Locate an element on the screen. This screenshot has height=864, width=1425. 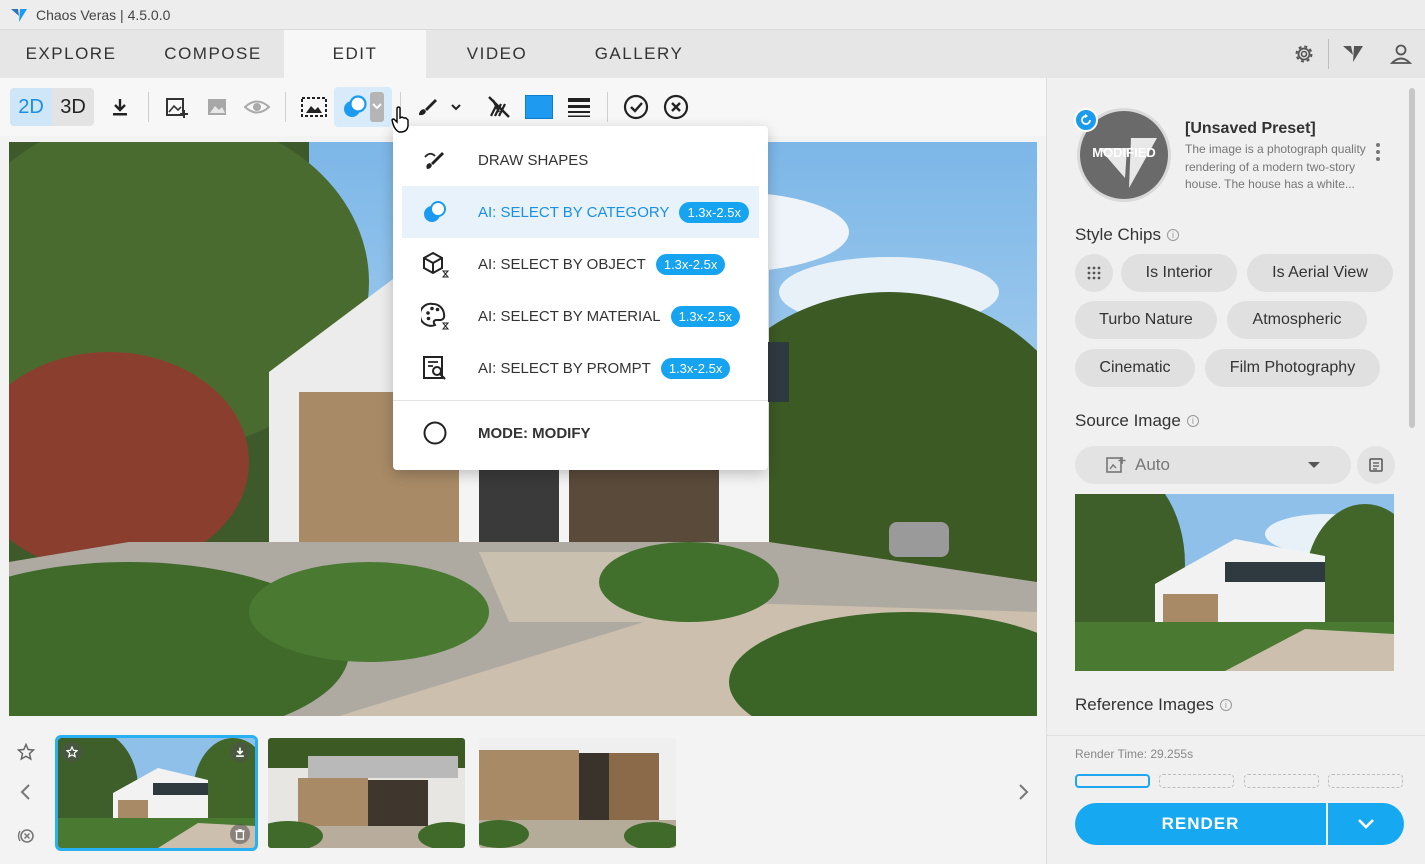
chip-film-photography: Film Photography is located at coordinates (1292, 368).